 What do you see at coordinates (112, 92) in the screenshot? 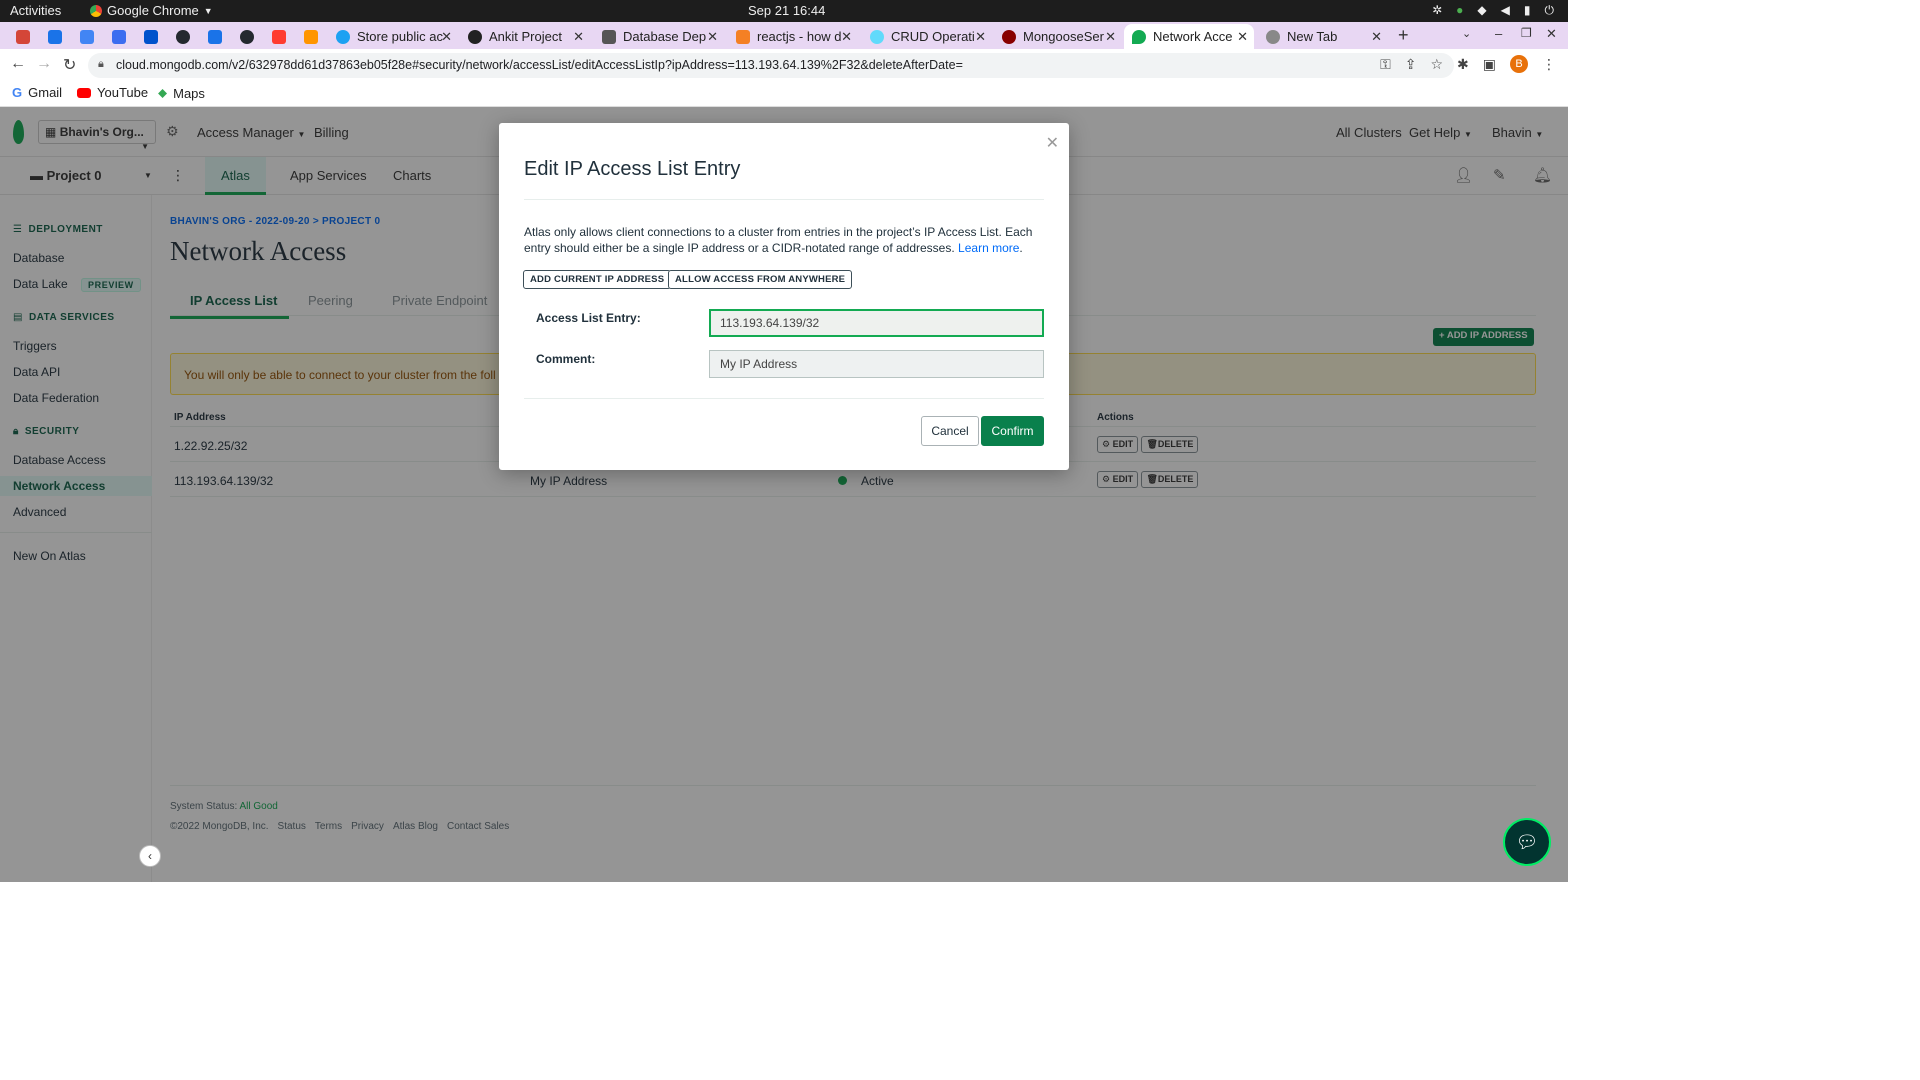
I see `bookmark-youtube: YouTube` at bounding box center [112, 92].